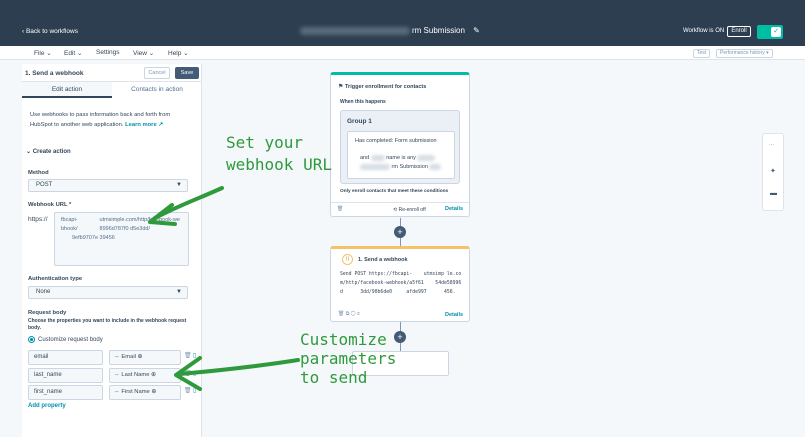 The width and height of the screenshot is (805, 437). Describe the element at coordinates (239, 367) in the screenshot. I see `arrow-to-params-icon` at that location.